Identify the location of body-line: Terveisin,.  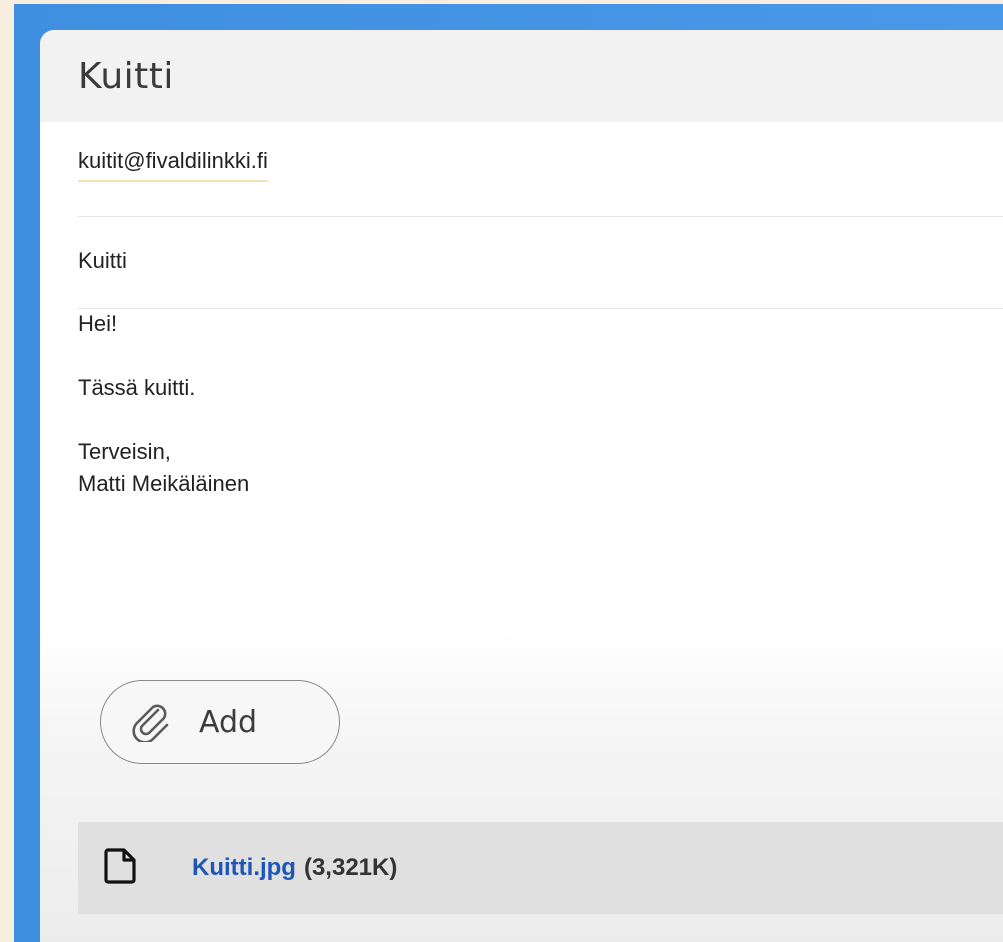
(124, 451).